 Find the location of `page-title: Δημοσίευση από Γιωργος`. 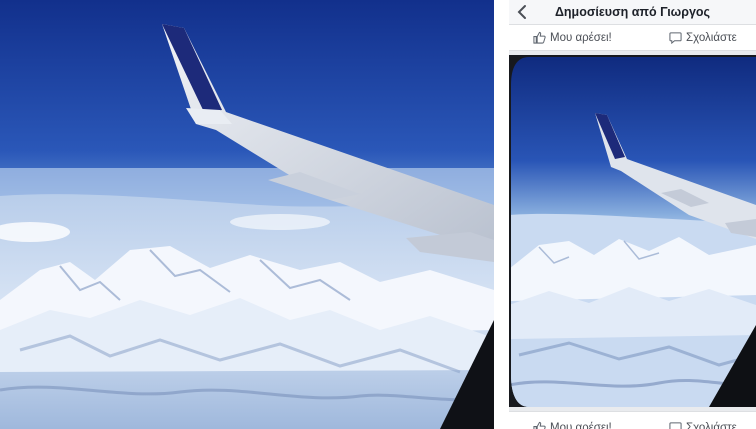

page-title: Δημοσίευση από Γιωργος is located at coordinates (632, 12).